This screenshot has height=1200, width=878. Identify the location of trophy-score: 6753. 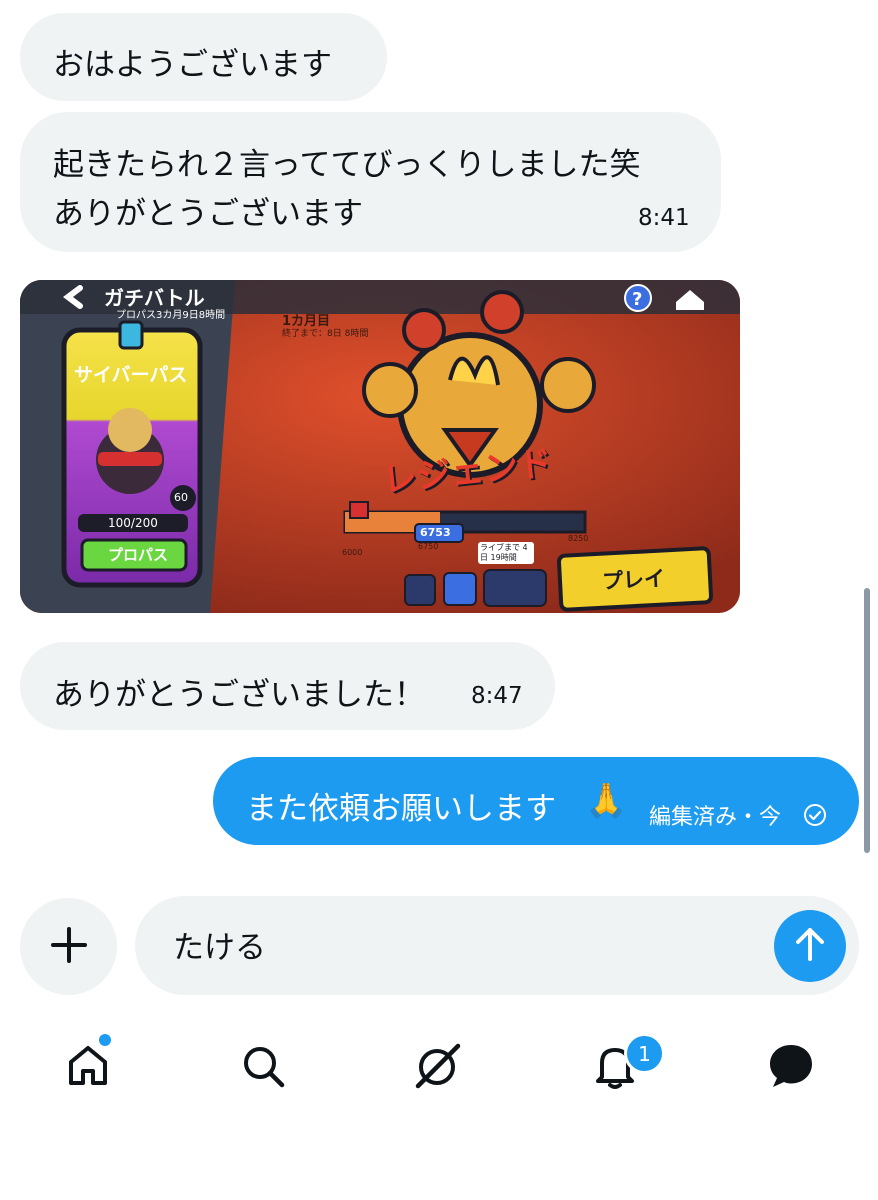
(435, 532).